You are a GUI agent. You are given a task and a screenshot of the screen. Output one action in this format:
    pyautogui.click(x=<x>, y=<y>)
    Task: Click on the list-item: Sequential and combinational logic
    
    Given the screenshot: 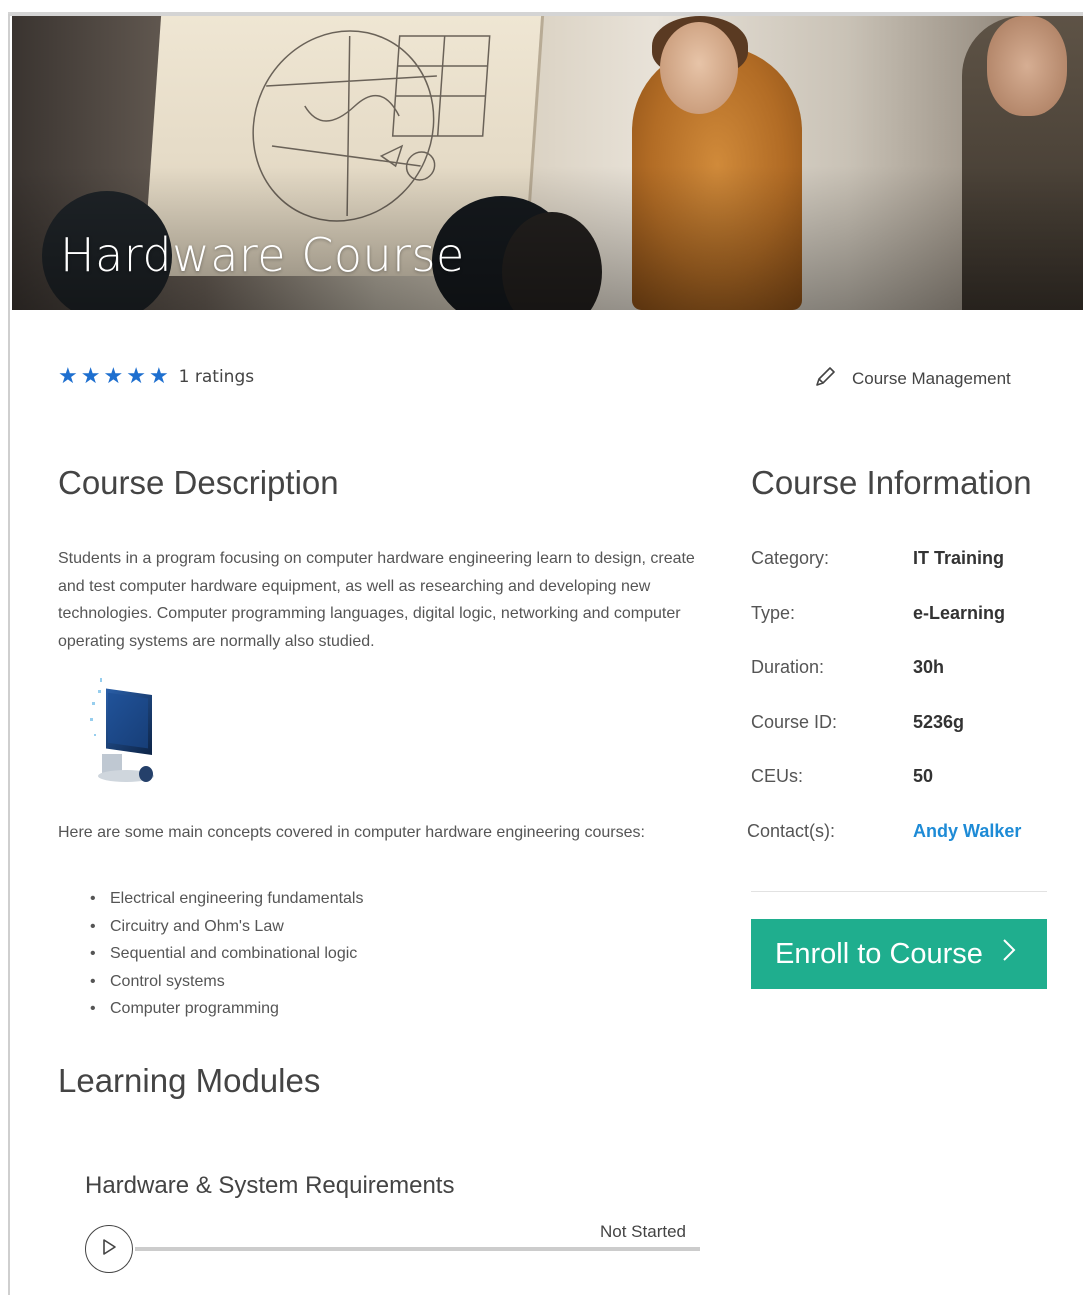 What is the action you would take?
    pyautogui.click(x=226, y=954)
    